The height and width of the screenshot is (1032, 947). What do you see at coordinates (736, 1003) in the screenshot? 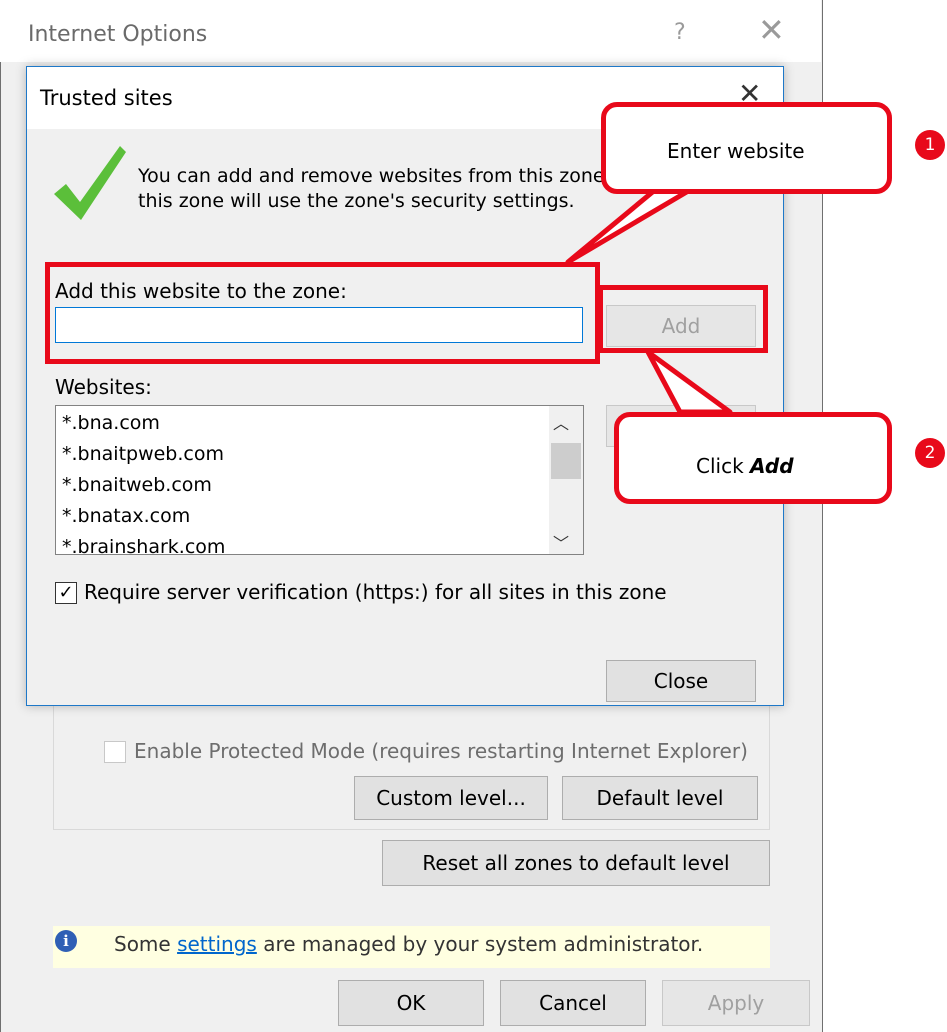
I see `apply-button: Apply` at bounding box center [736, 1003].